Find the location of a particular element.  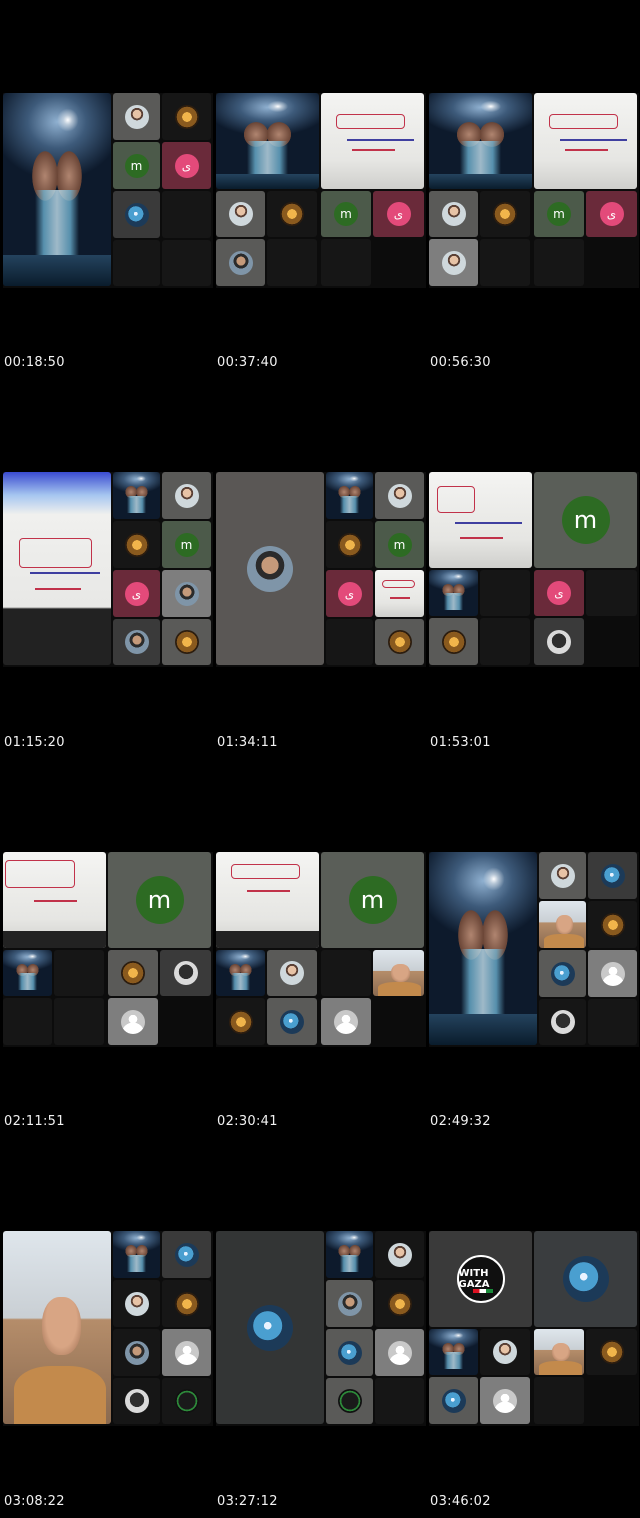

thumbnail-8: m is located at coordinates (321, 949).